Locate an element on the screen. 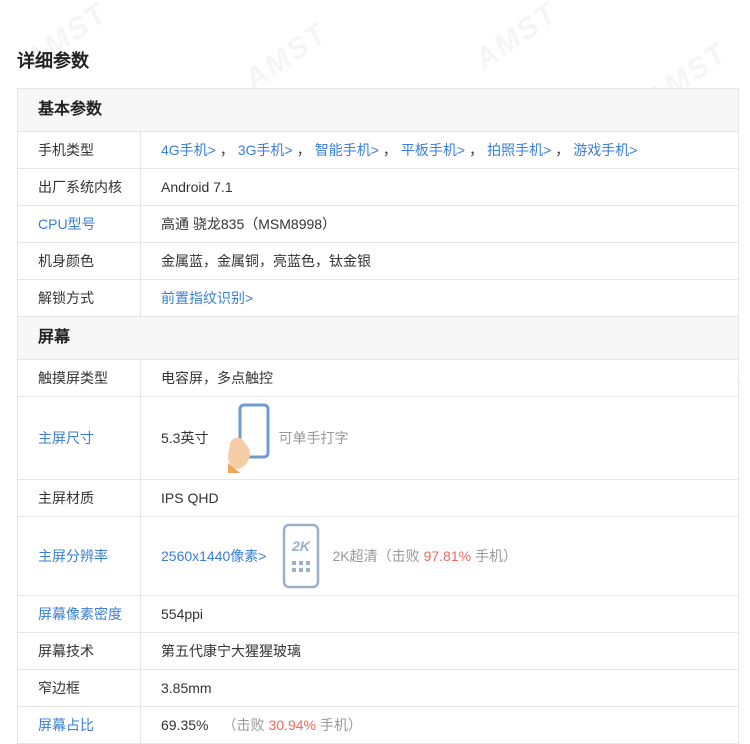 The height and width of the screenshot is (744, 750). row-label-link-cpu: CPU型号 is located at coordinates (79, 224).